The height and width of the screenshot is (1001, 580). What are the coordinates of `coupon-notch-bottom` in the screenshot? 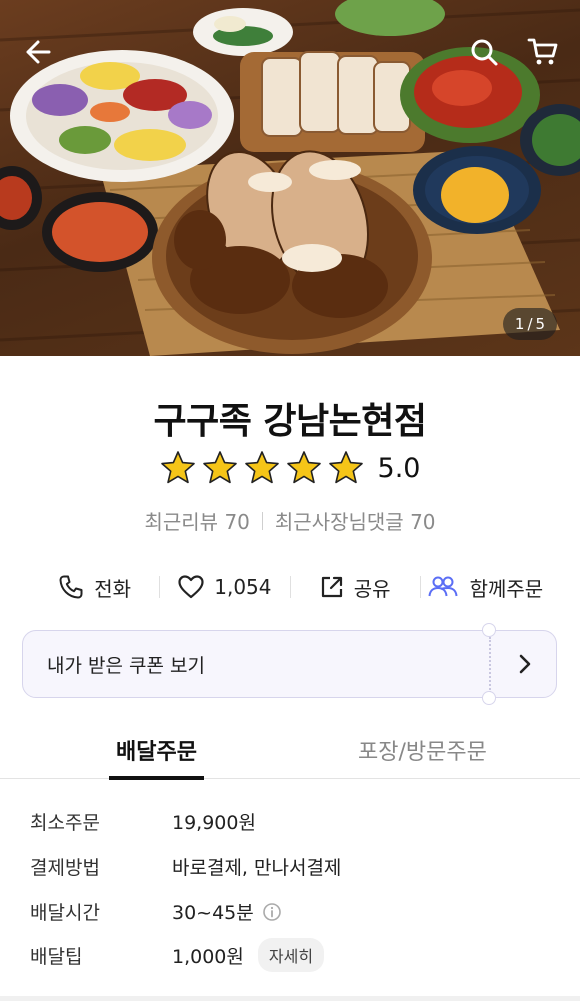 It's located at (489, 698).